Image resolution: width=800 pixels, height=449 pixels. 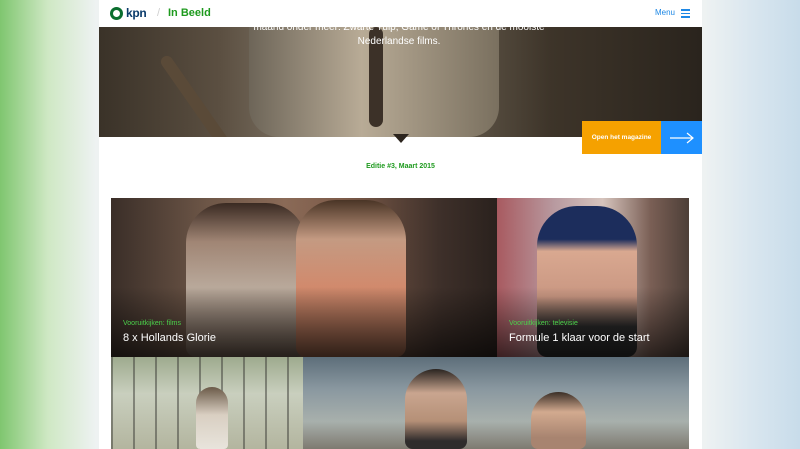 What do you see at coordinates (169, 338) in the screenshot?
I see `tile-title: 8 x Hollands Glorie` at bounding box center [169, 338].